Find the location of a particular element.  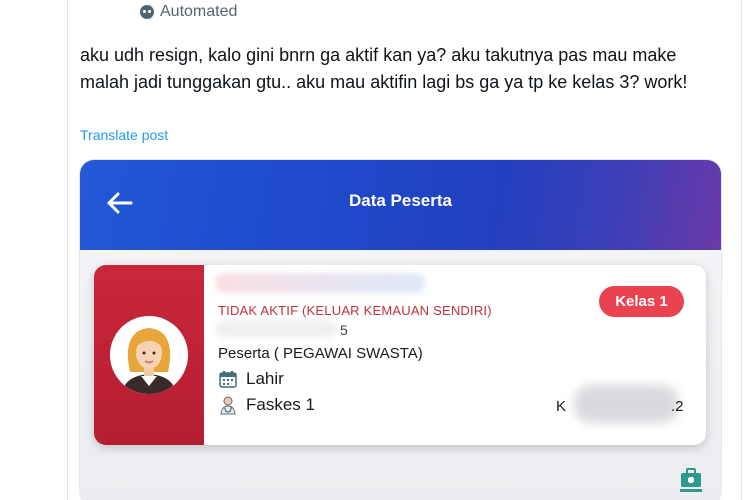

class-badge: Kelas 1 is located at coordinates (641, 301).